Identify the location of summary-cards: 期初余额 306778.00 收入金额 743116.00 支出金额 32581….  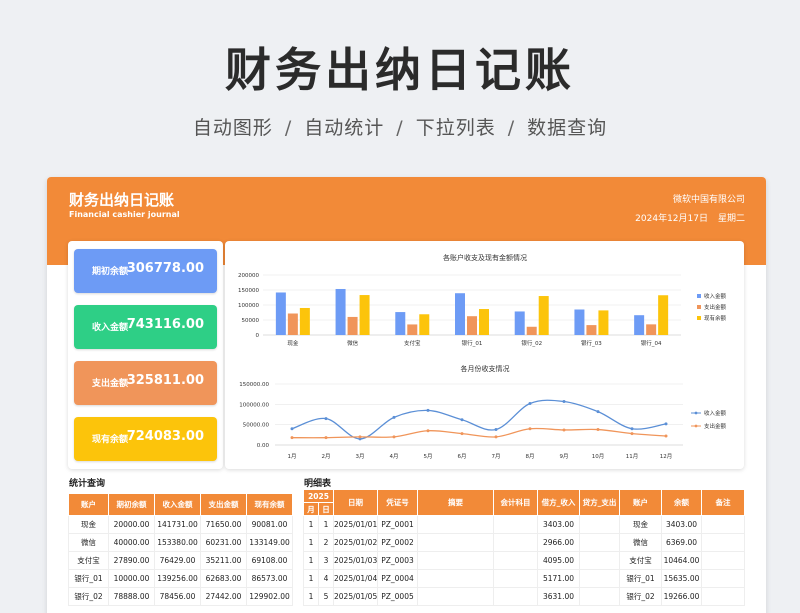
(145, 355).